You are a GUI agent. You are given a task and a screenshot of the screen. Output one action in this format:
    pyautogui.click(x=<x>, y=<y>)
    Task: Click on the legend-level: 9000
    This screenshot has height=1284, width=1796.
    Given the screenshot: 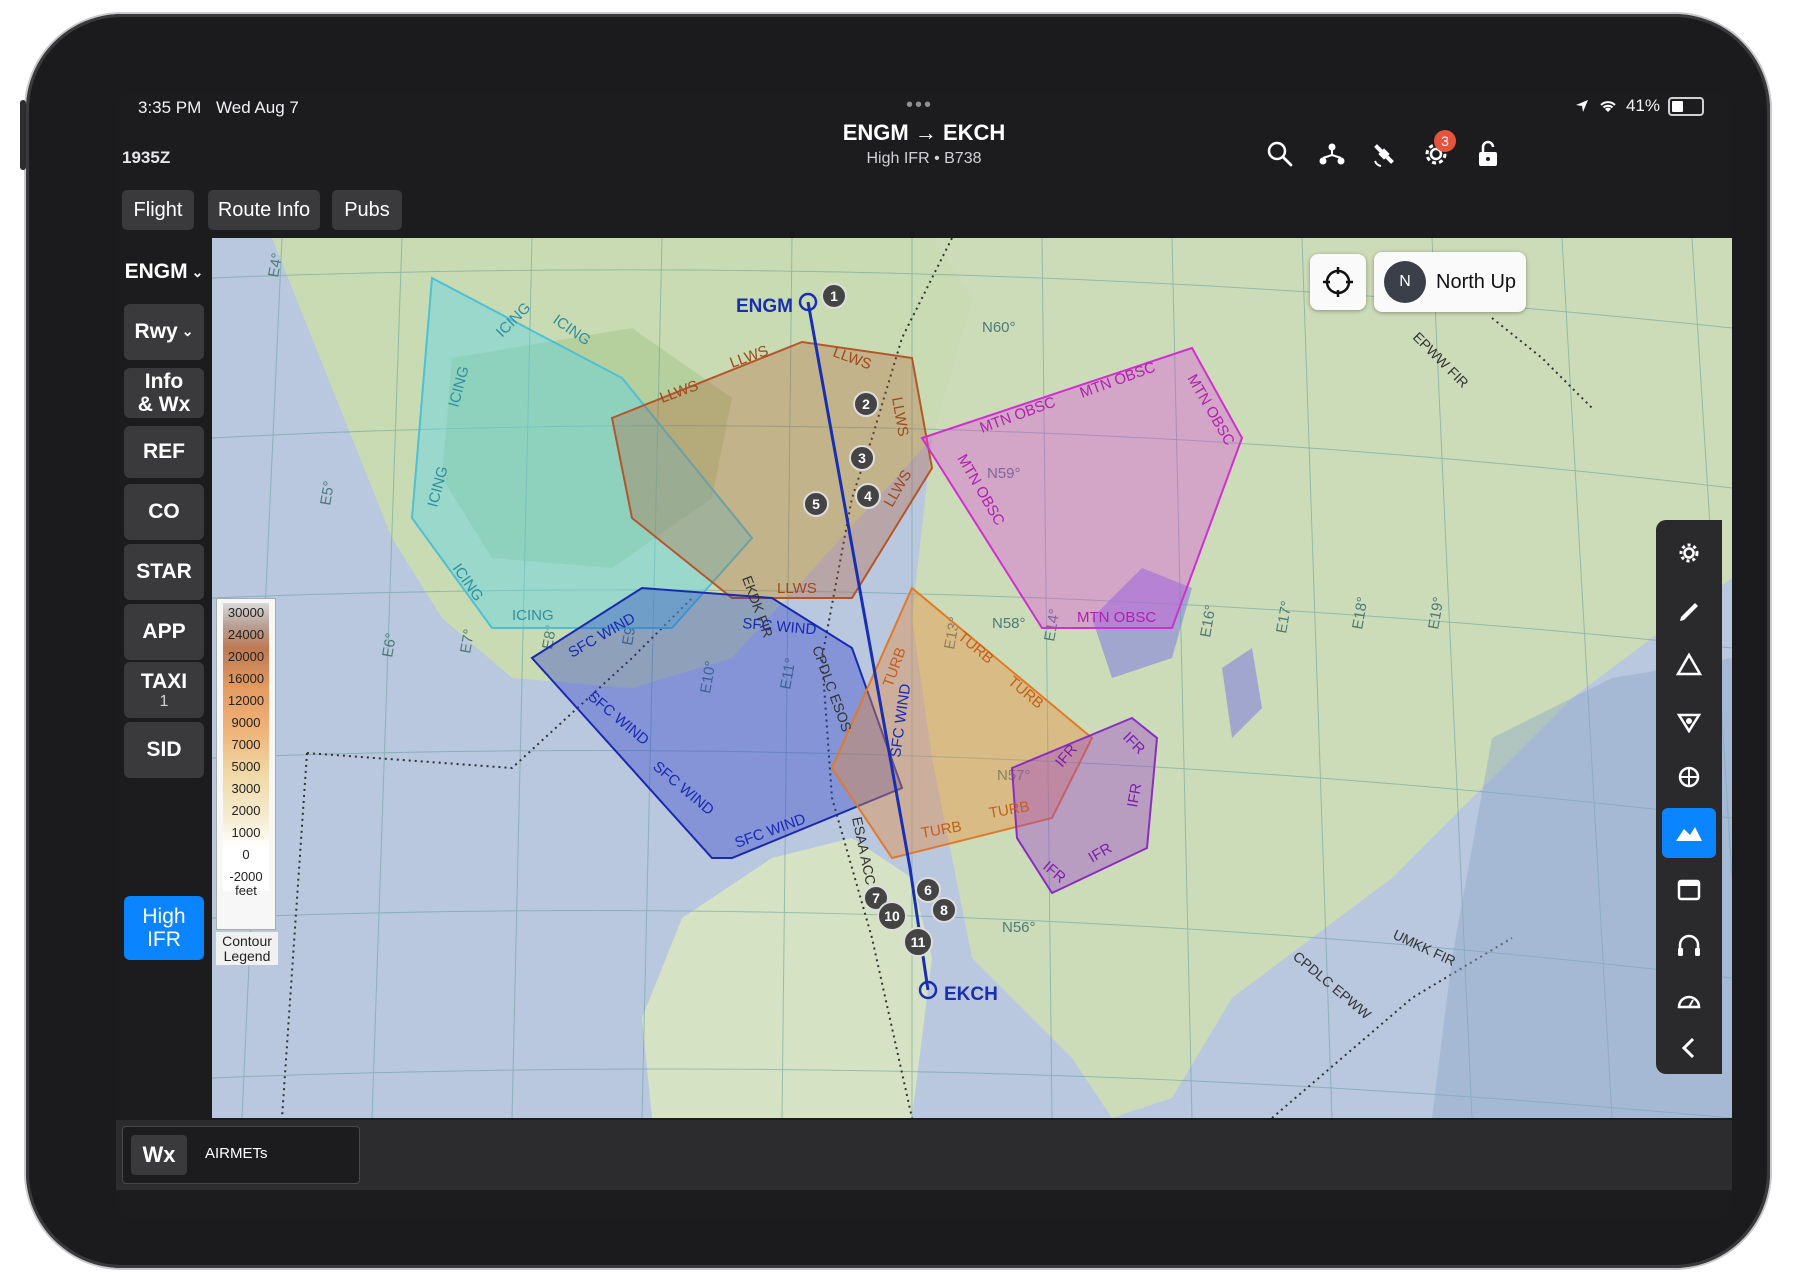 What is the action you would take?
    pyautogui.click(x=246, y=722)
    